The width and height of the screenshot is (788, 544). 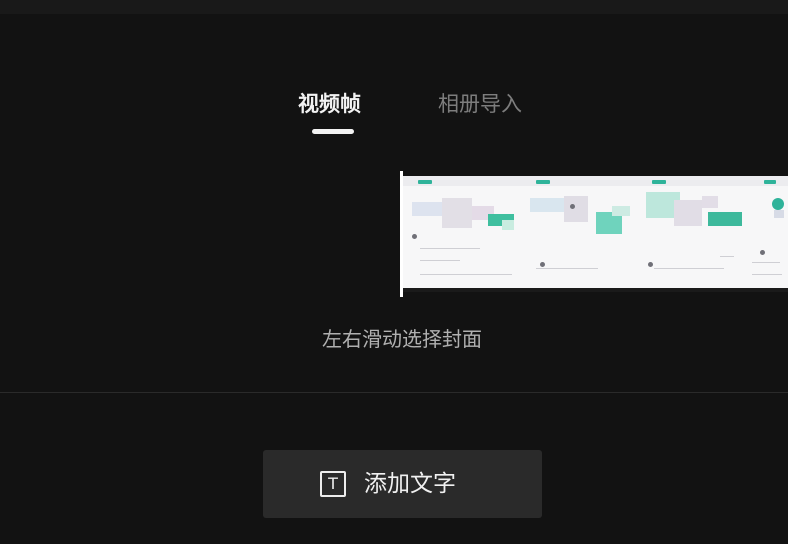 What do you see at coordinates (402, 339) in the screenshot?
I see `swipe-hint: 左右滑动选择封面` at bounding box center [402, 339].